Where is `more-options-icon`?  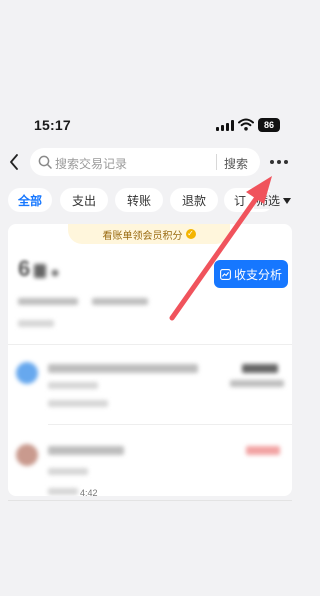 more-options-icon is located at coordinates (279, 162).